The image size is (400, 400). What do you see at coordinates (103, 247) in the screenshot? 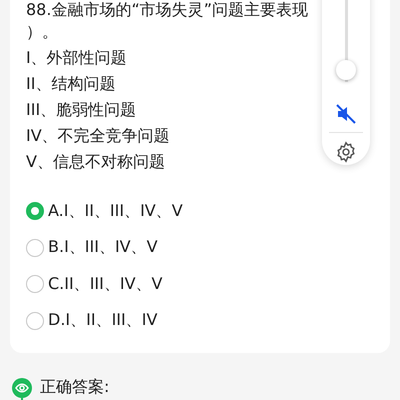
I see `option-label: B.I、III、IV、V` at bounding box center [103, 247].